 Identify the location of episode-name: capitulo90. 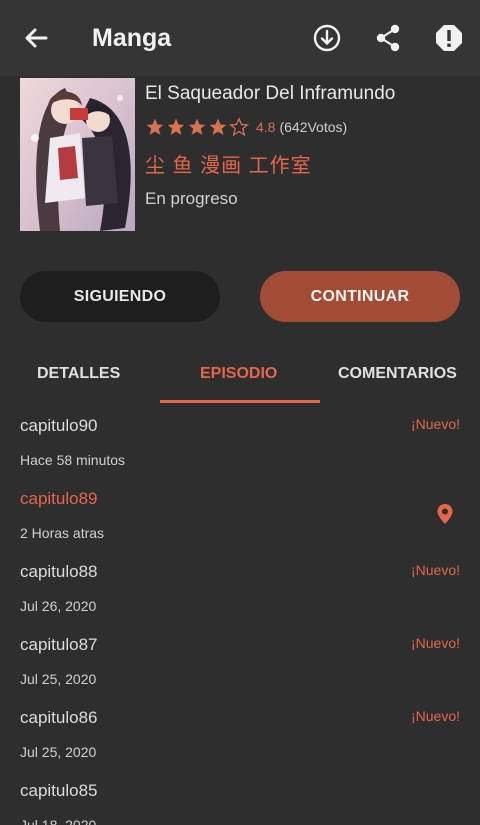
(59, 425).